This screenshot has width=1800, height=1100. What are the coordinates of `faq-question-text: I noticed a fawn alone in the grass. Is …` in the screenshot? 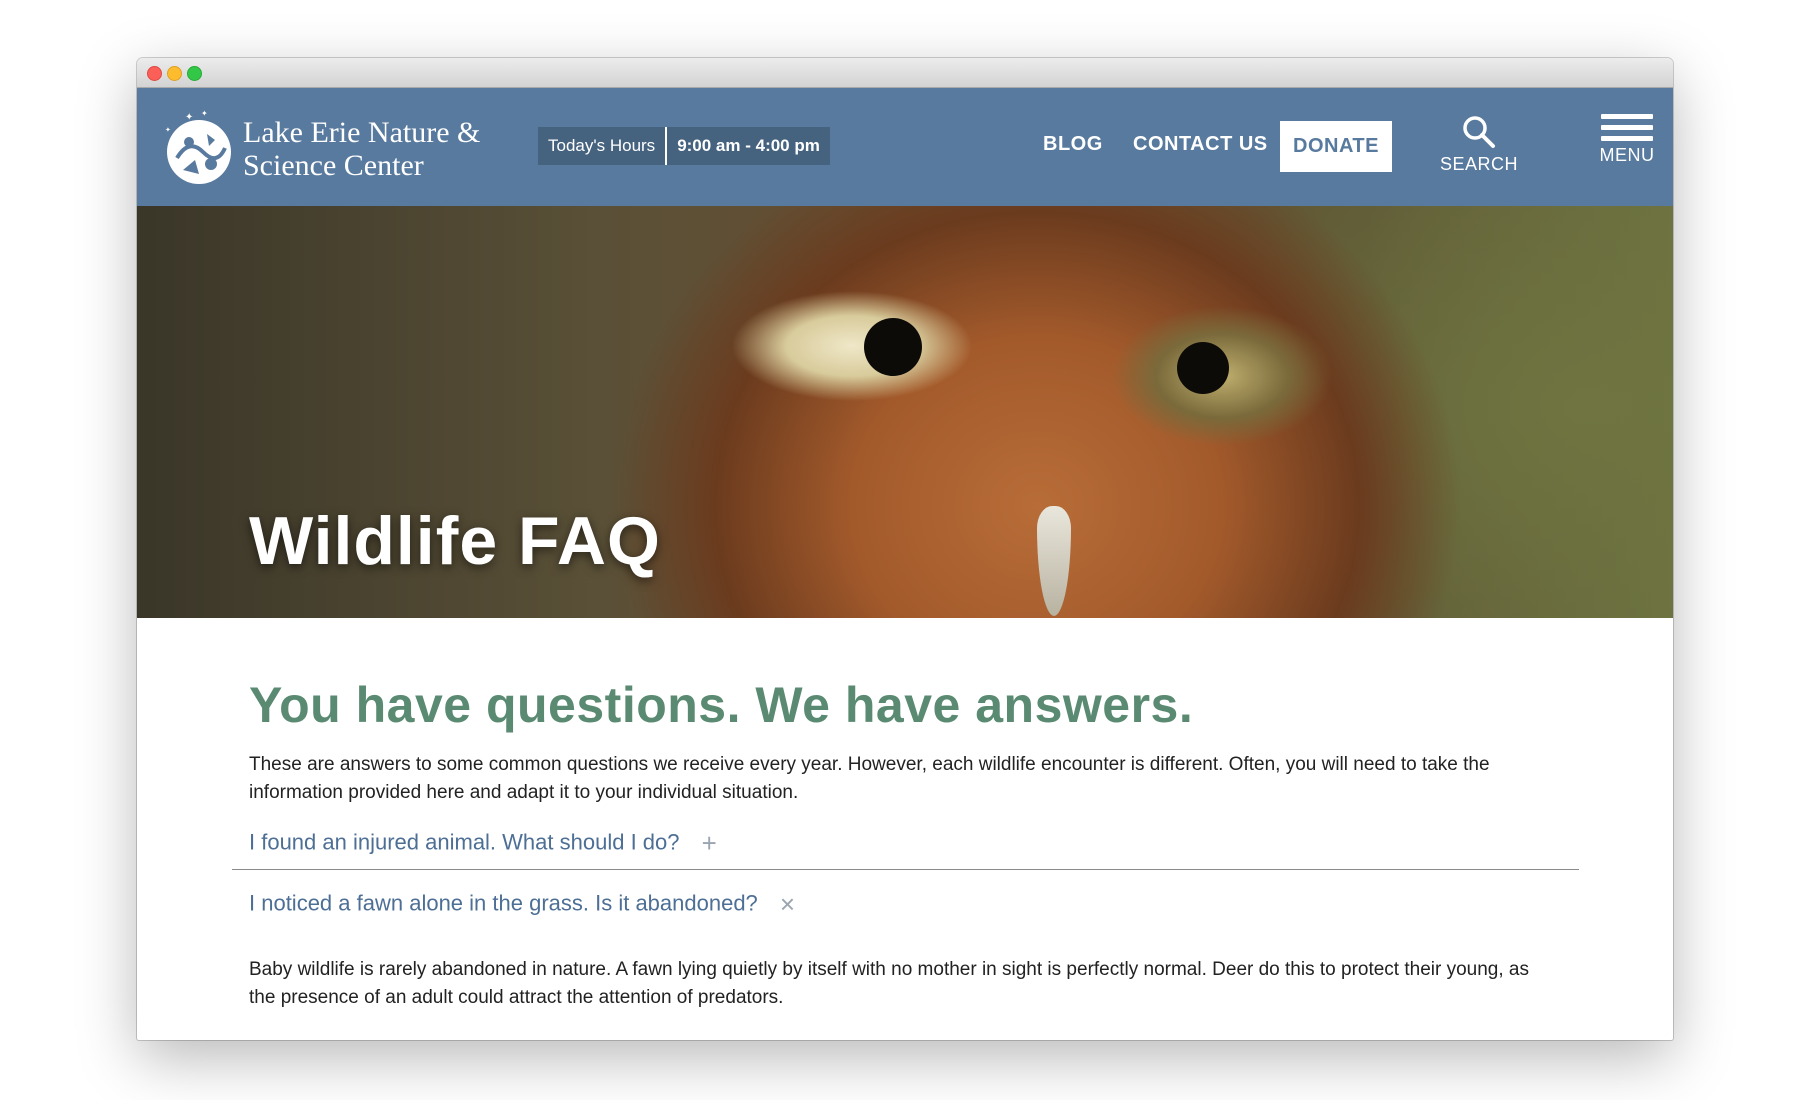 It's located at (503, 903).